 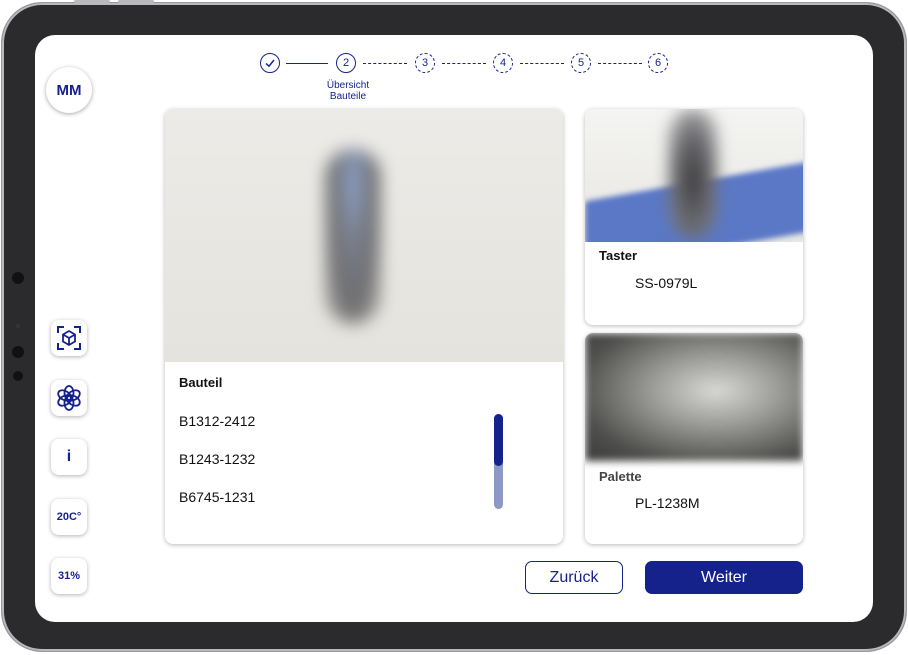 I want to click on info-button: i, so click(x=69, y=457).